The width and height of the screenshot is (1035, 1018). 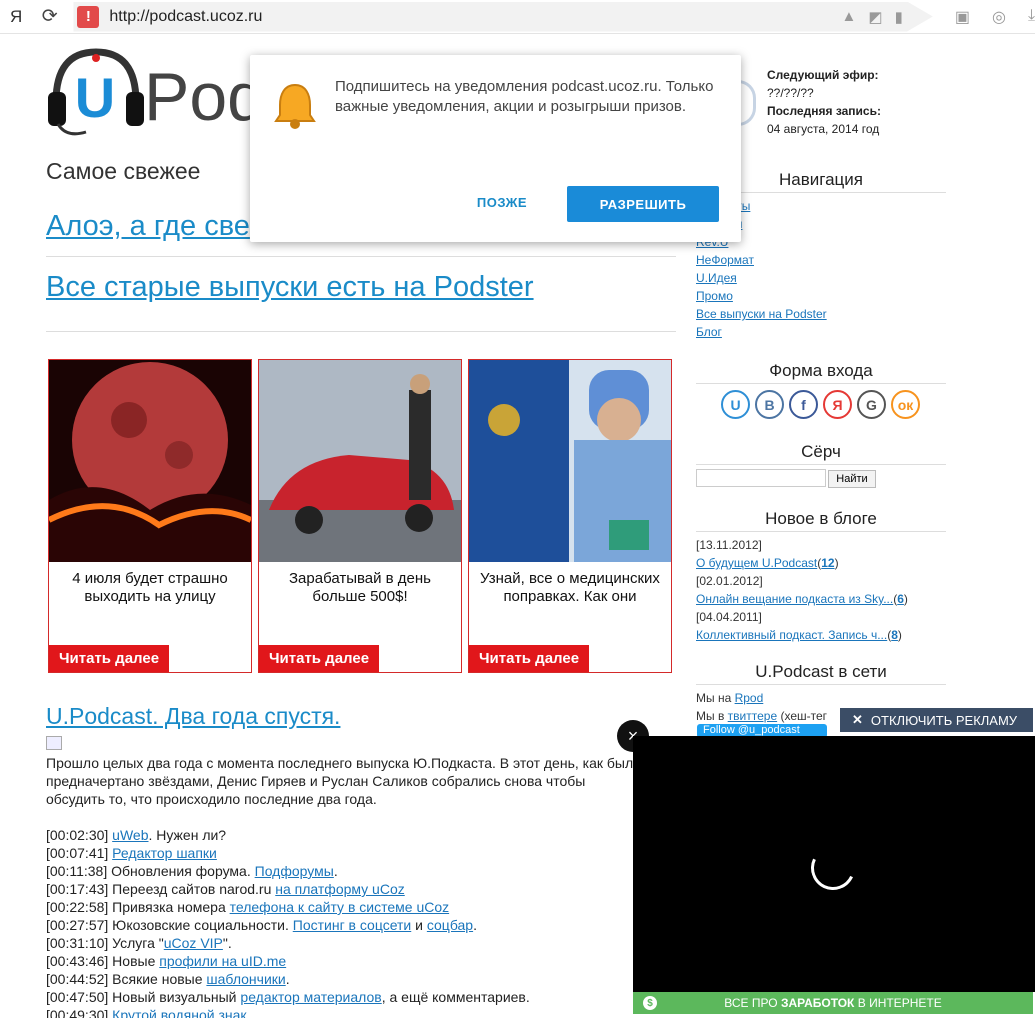 I want to click on blog-entry: О будущем U.Podcast(12), so click(x=802, y=563).